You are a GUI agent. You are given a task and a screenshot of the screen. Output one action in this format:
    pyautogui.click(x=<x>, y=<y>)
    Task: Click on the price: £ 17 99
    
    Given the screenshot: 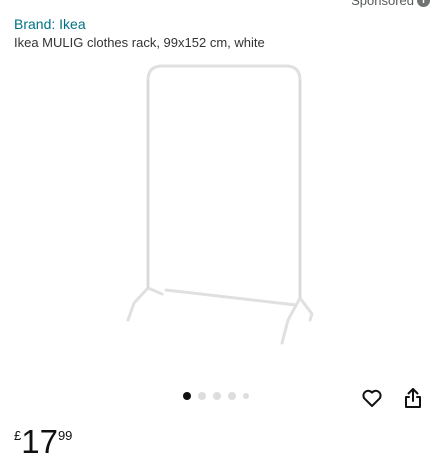 What is the action you would take?
    pyautogui.click(x=43, y=441)
    